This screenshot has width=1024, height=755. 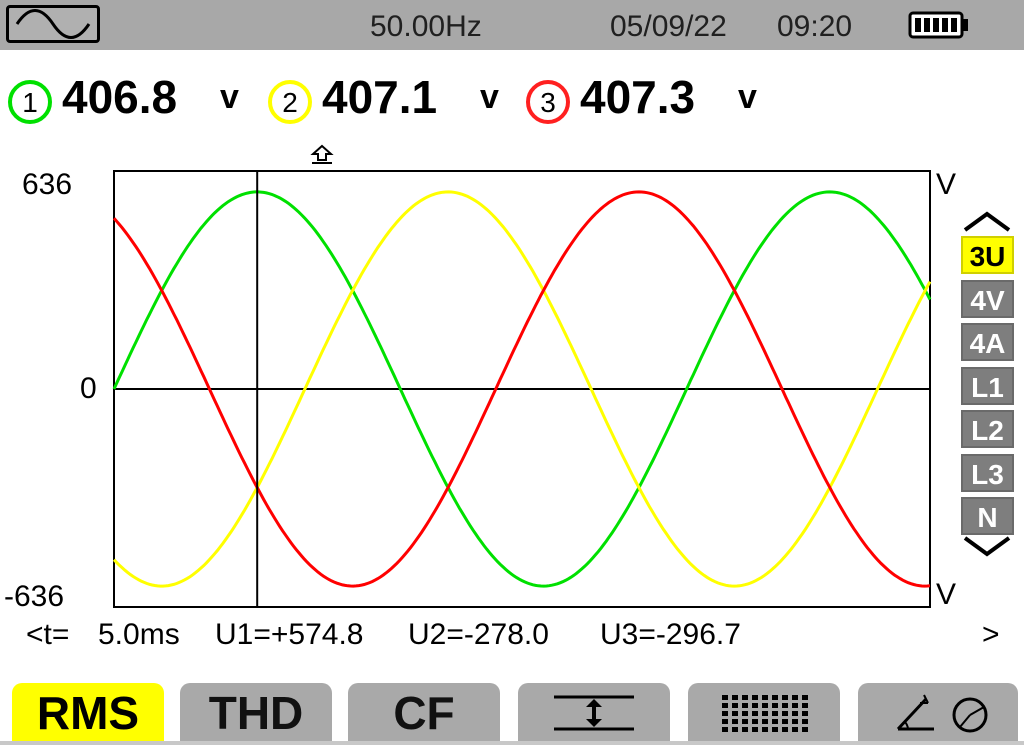 I want to click on channel-3-badge: 3, so click(x=548, y=102).